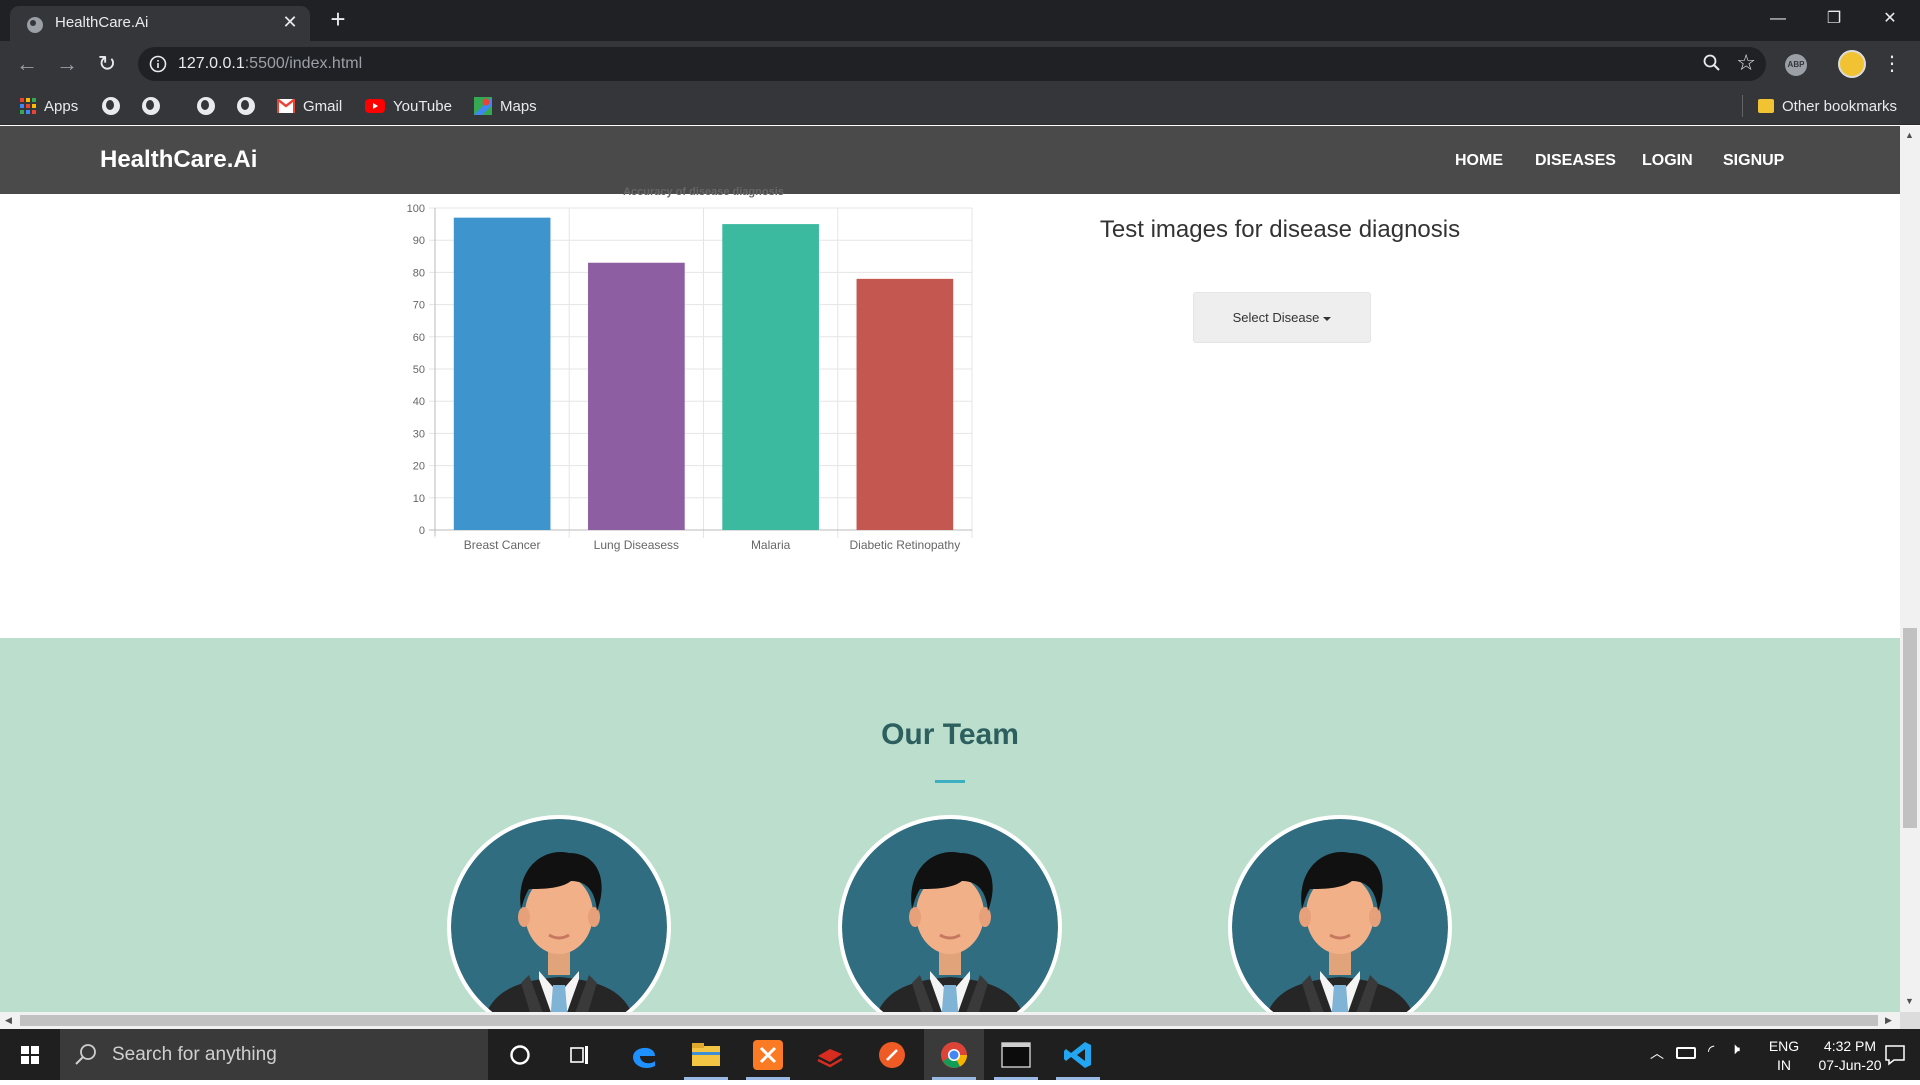 The height and width of the screenshot is (1085, 1920). I want to click on bookmark-apps-label: Apps, so click(61, 106).